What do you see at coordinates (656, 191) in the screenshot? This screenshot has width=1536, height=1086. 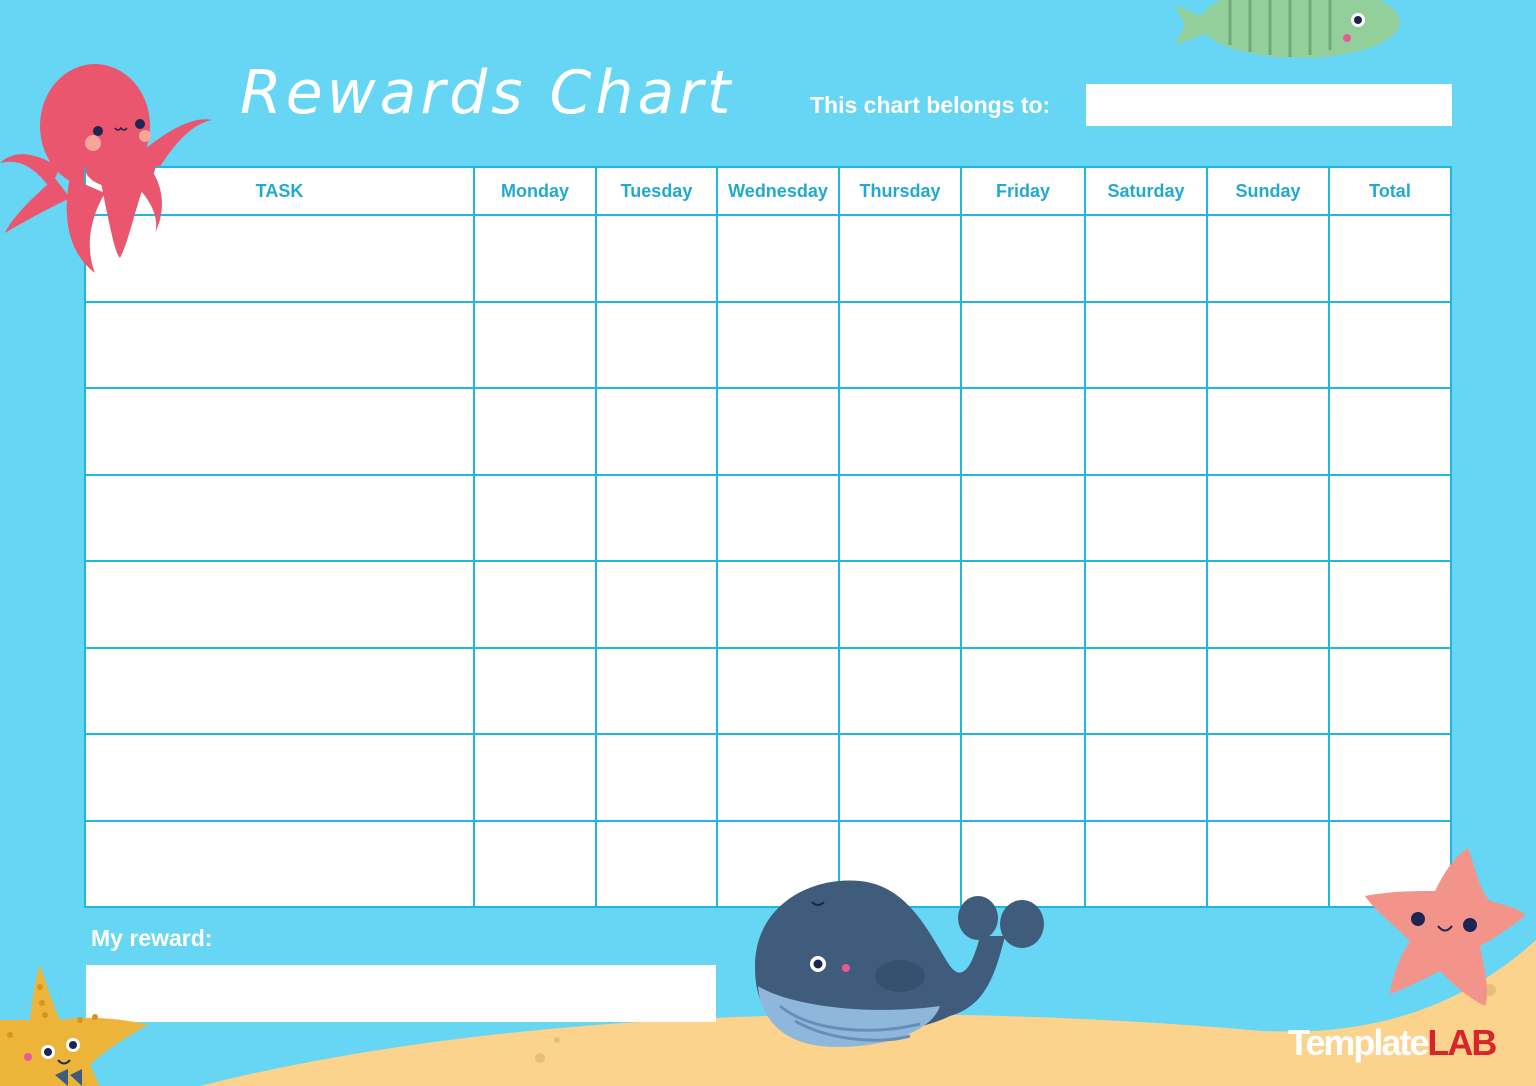 I see `column-header-tuesday: Tuesday` at bounding box center [656, 191].